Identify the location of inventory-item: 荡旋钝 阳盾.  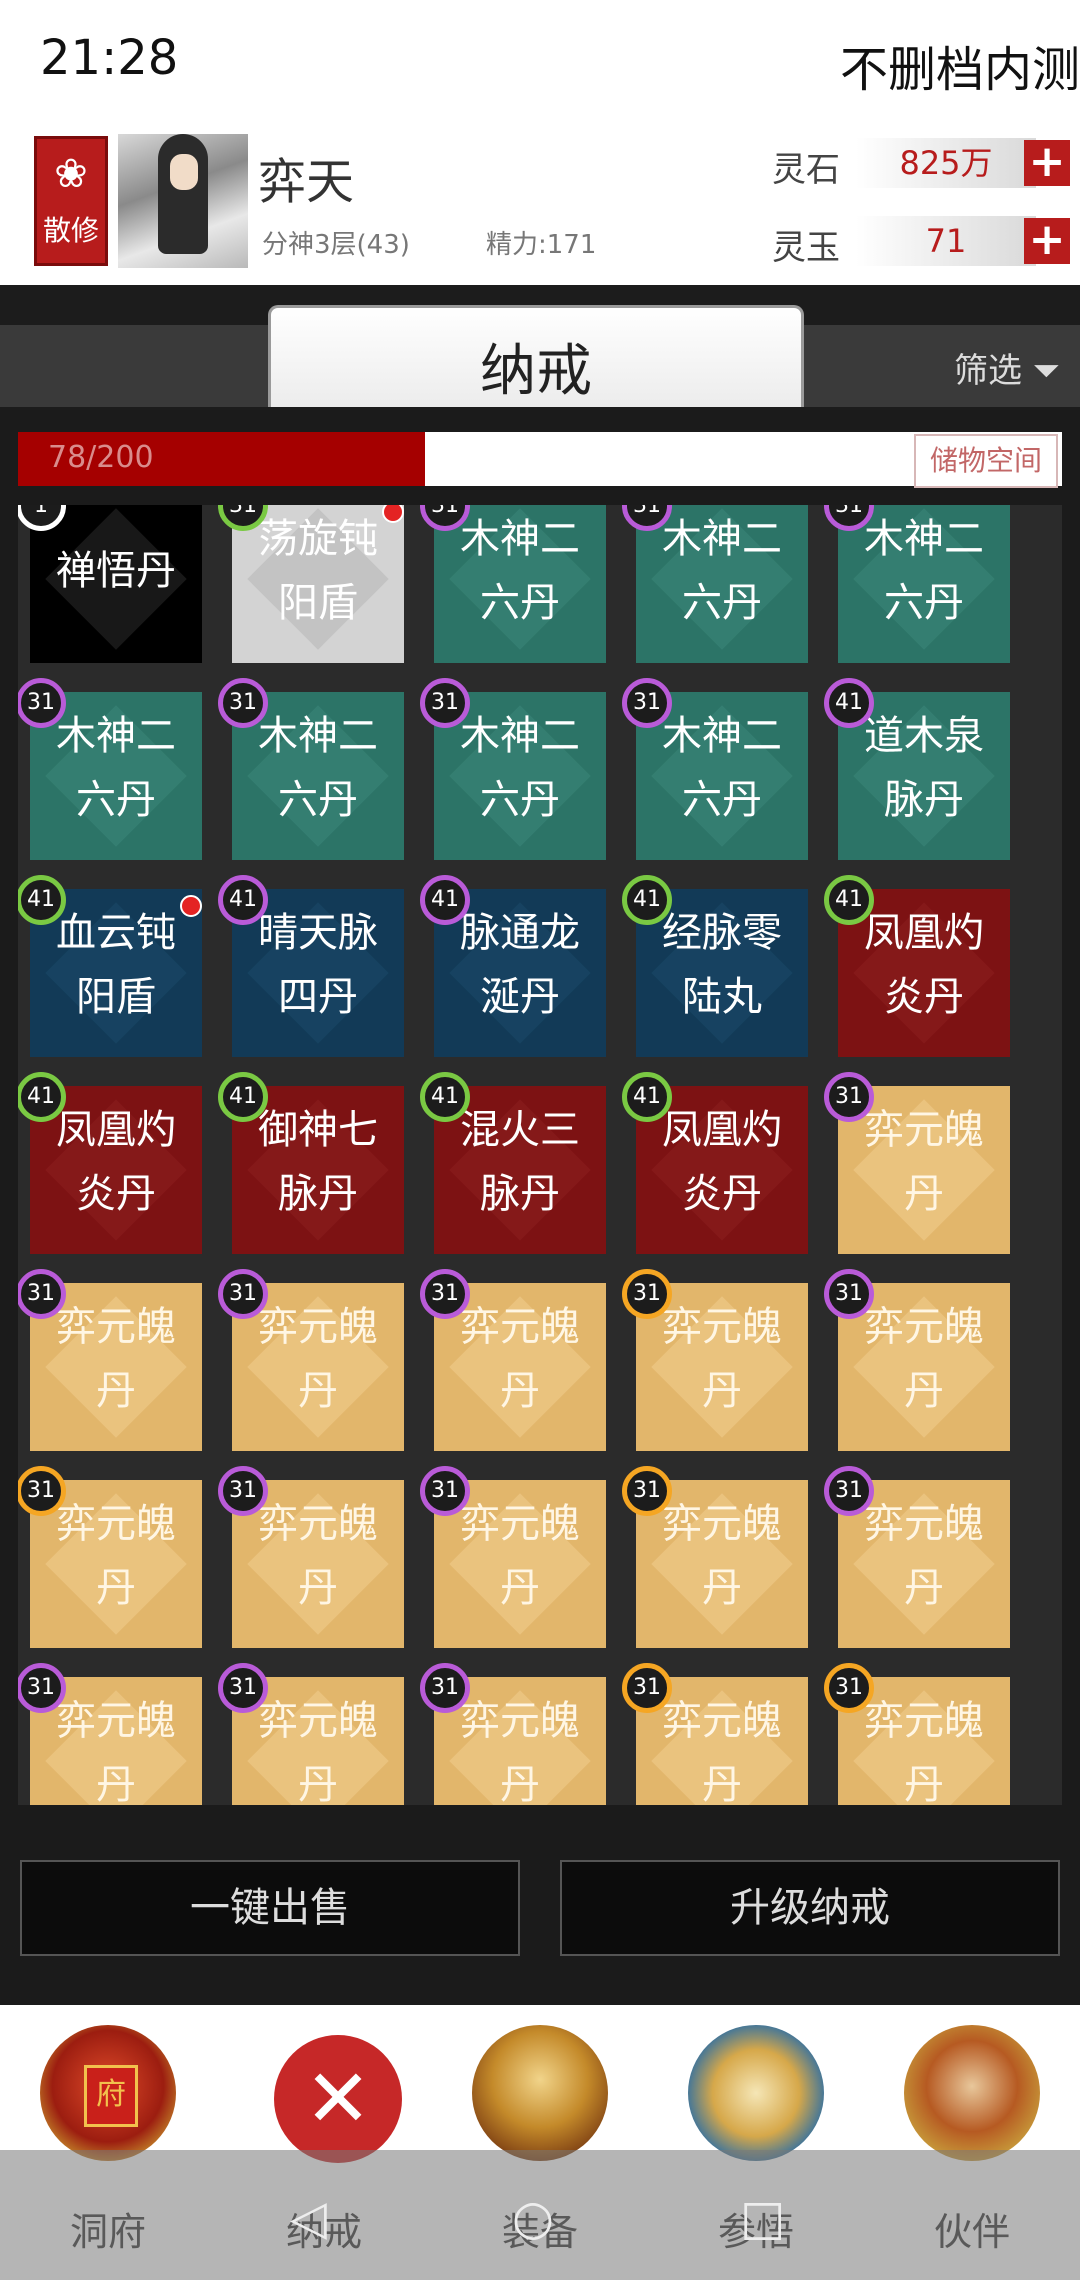
(318, 584).